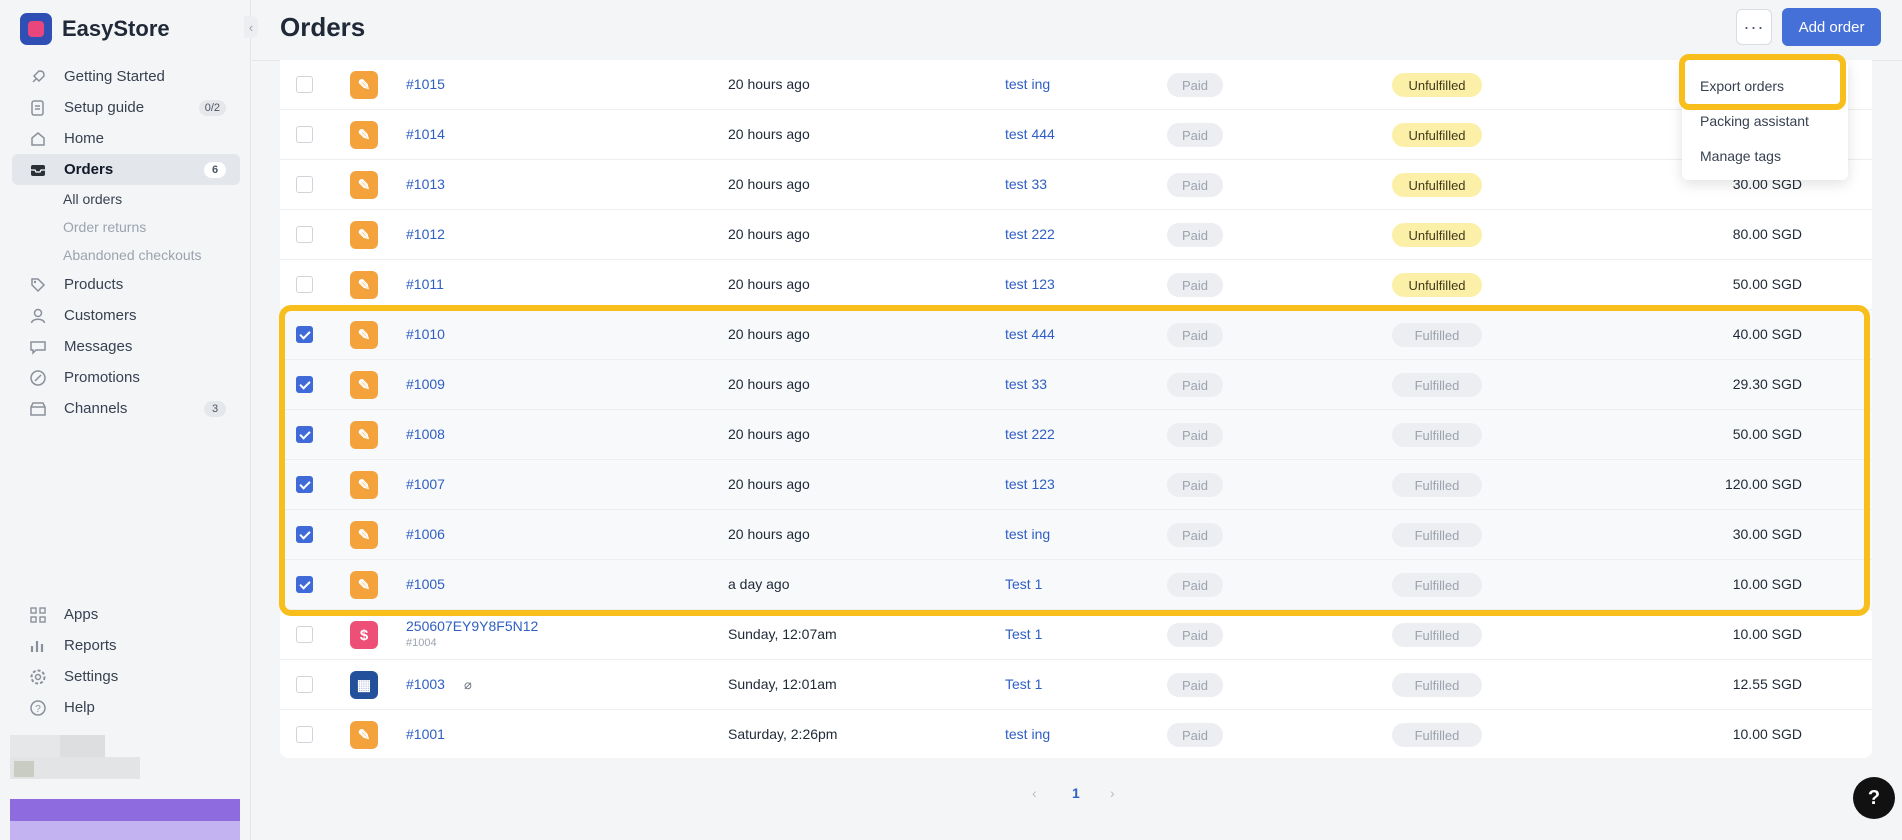  Describe the element at coordinates (126, 315) in the screenshot. I see `sidebar-item-customers: Customers` at that location.